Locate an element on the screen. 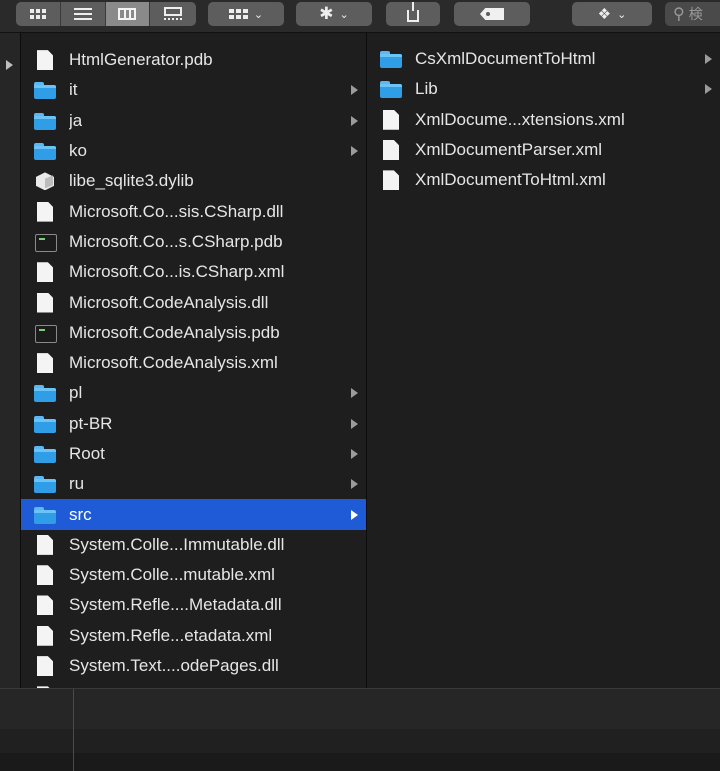  folder-item: ko is located at coordinates (193, 151).